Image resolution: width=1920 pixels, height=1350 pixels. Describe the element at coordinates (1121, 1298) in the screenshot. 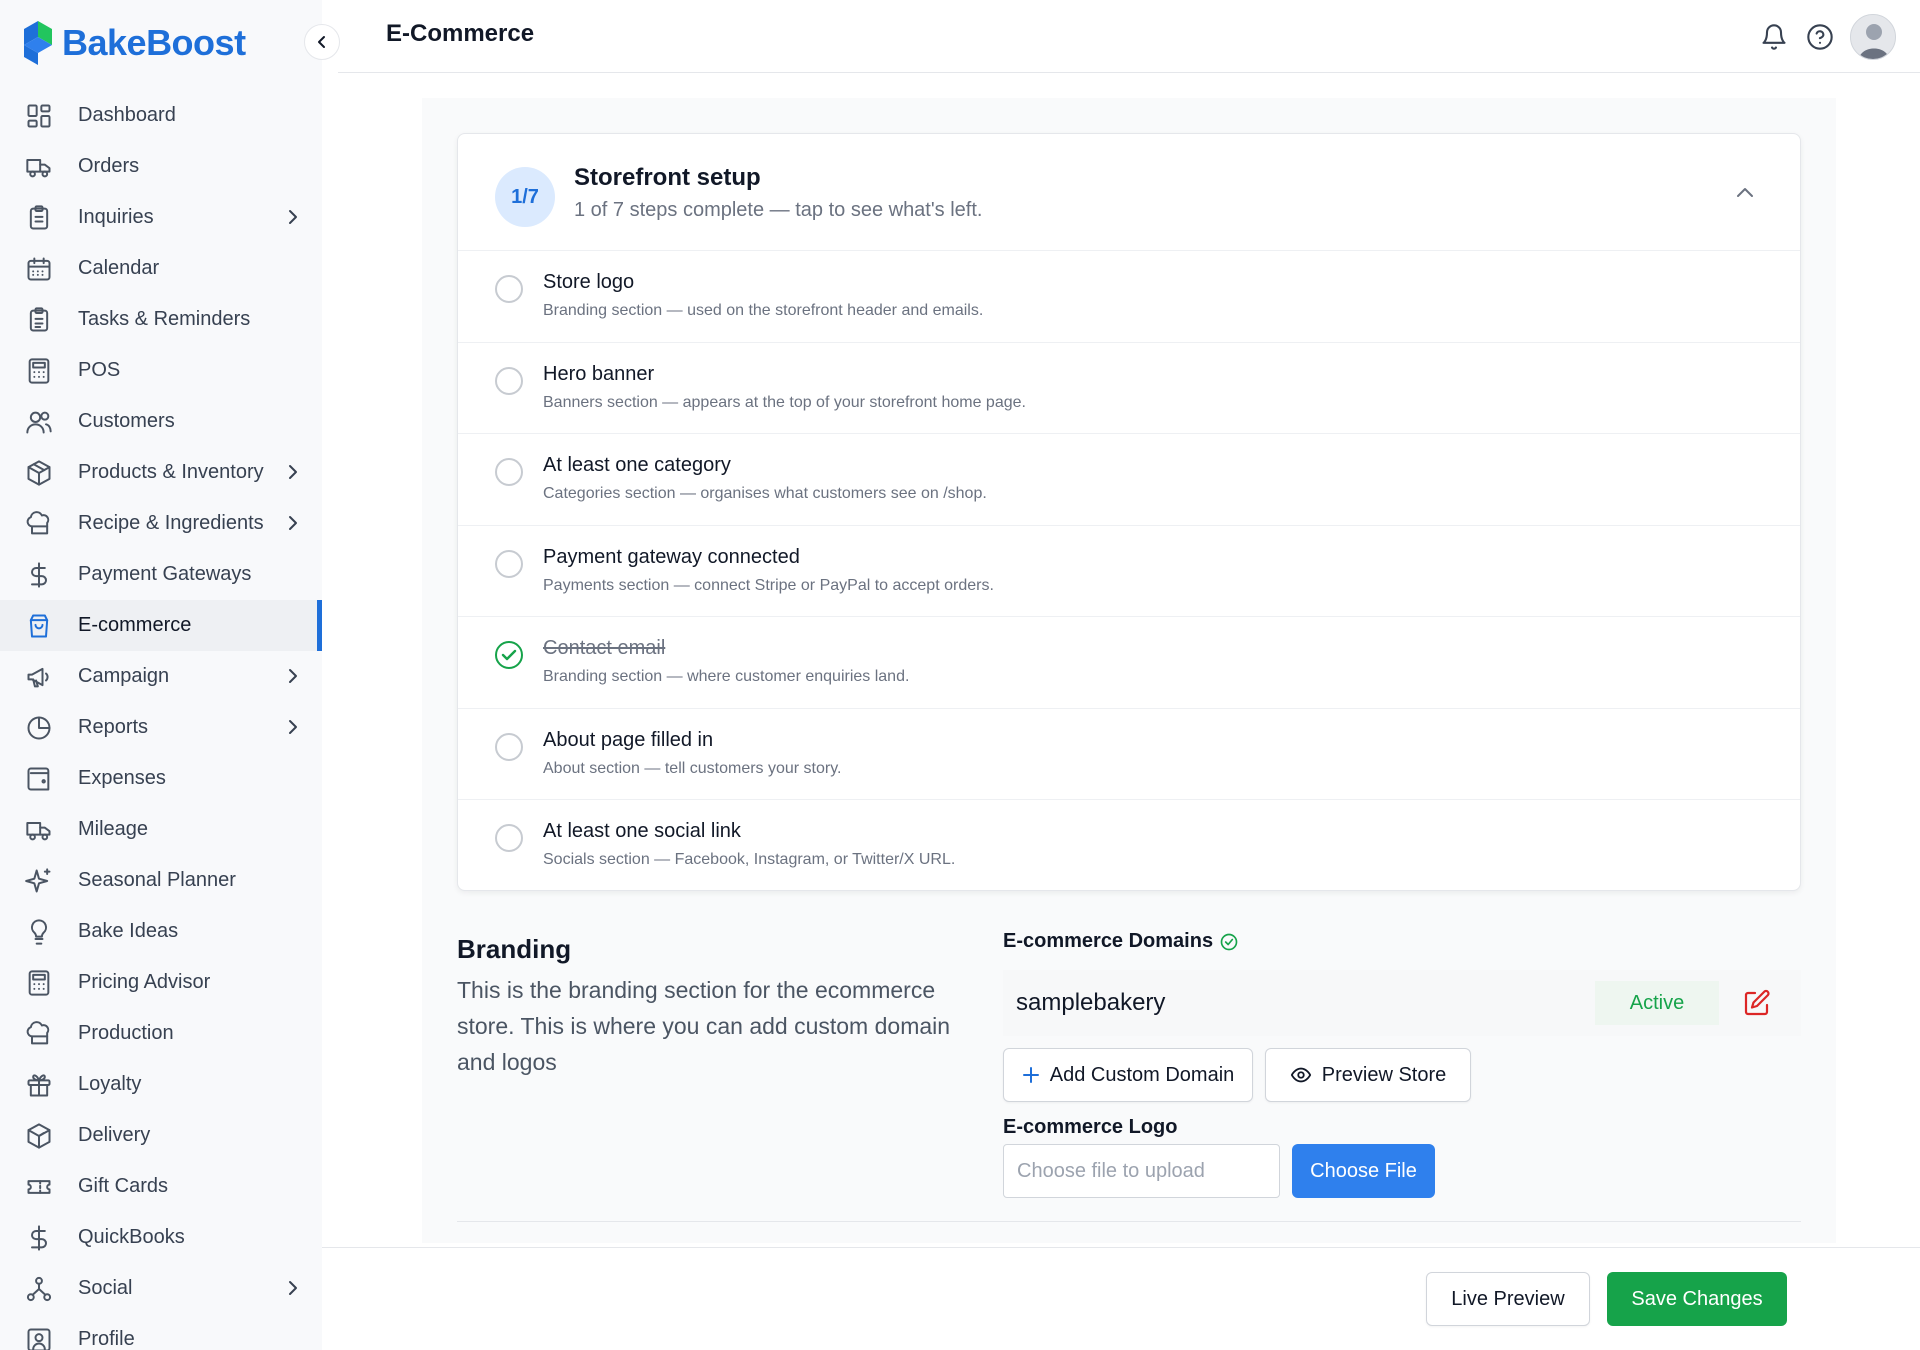

I see `footer-actions: Live Preview Save Changes` at that location.